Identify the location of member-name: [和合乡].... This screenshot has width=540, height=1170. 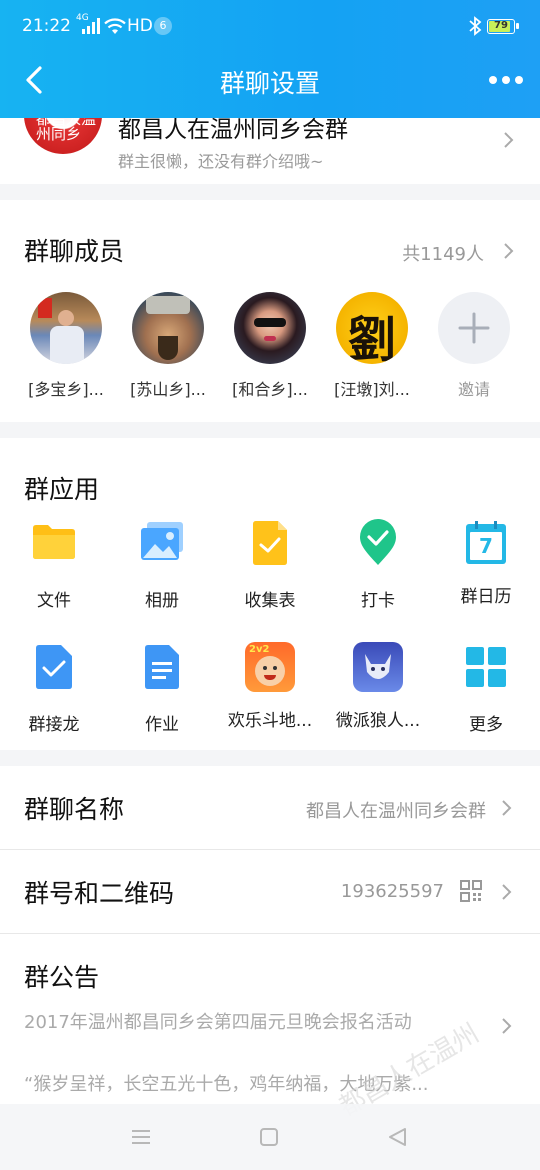
(270, 389).